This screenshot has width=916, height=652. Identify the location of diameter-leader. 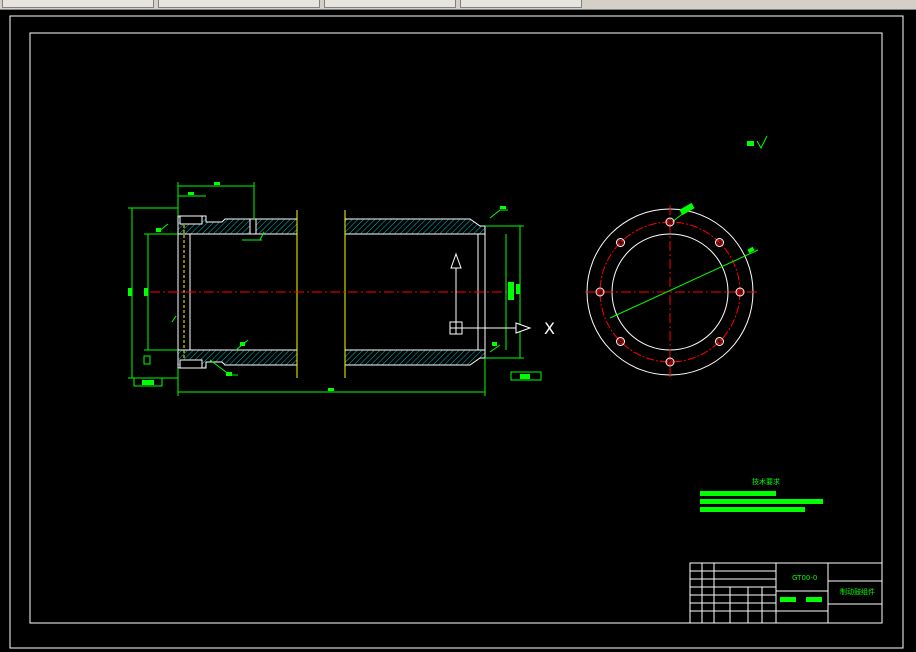
(684, 284).